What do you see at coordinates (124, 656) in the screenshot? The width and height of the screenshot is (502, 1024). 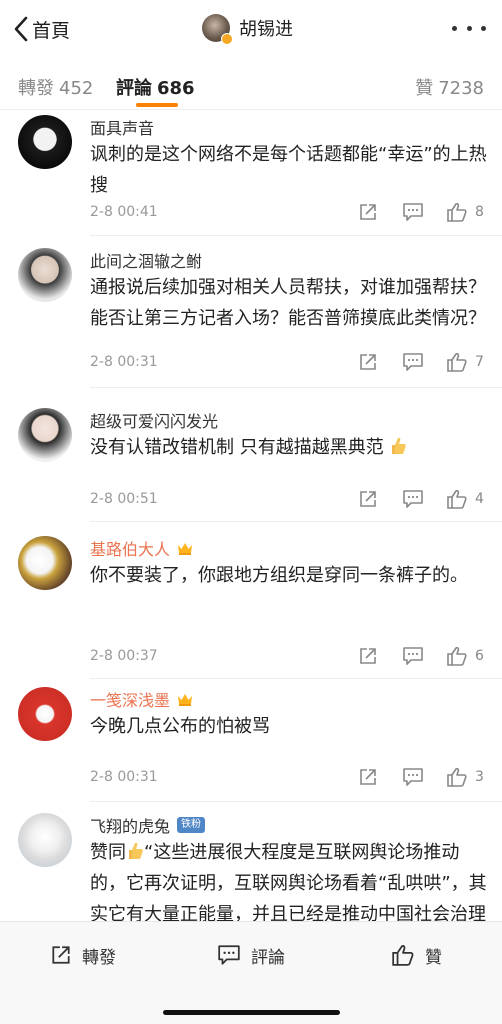 I see `comment-time: 2-8 00:37` at bounding box center [124, 656].